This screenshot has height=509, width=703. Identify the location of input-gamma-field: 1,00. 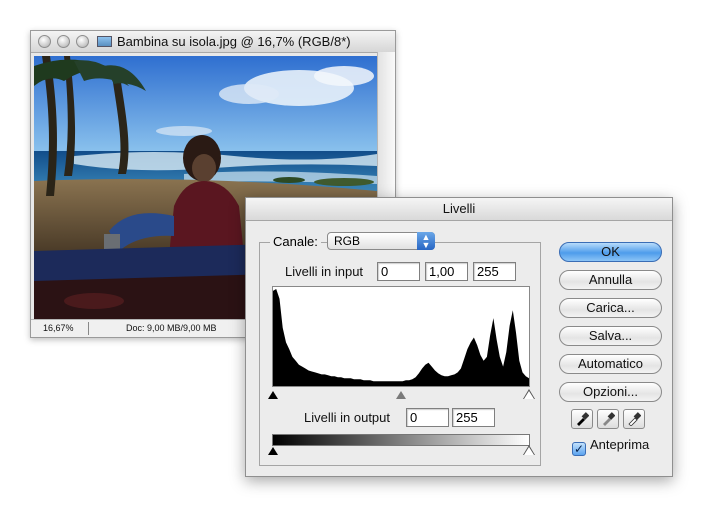
(446, 271).